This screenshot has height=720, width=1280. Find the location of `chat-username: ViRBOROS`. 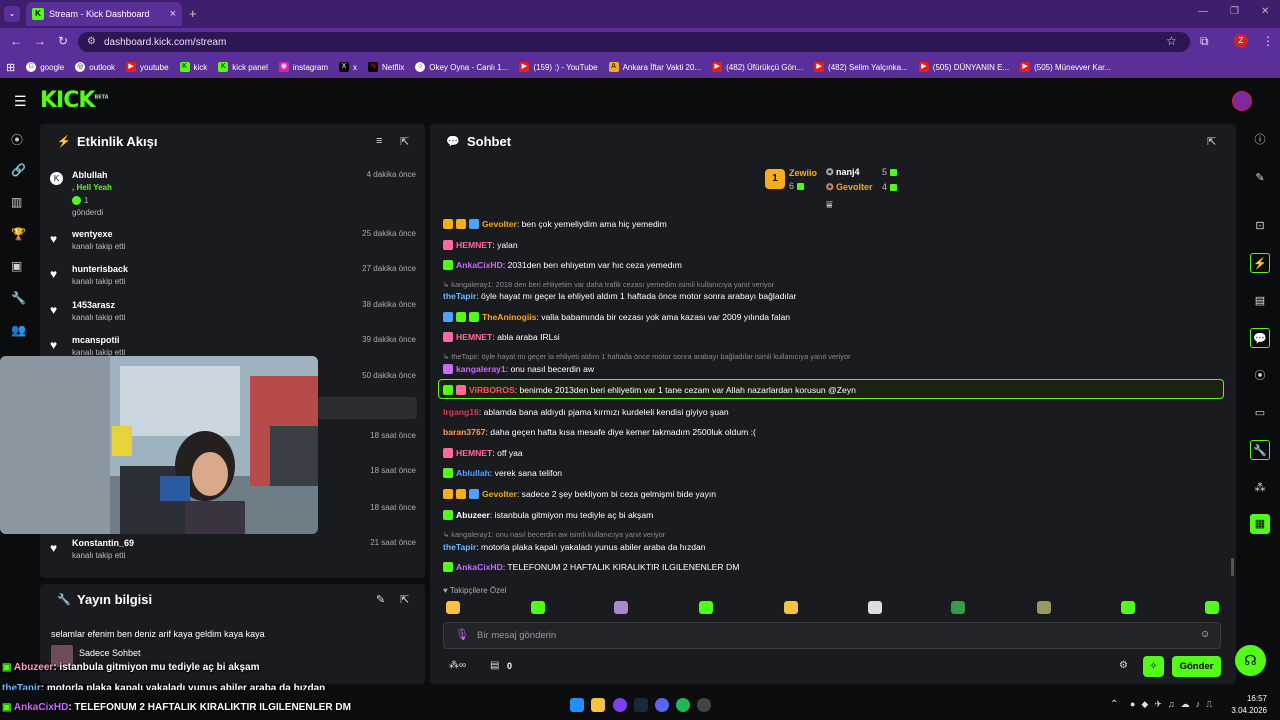

chat-username: ViRBOROS is located at coordinates (492, 390).